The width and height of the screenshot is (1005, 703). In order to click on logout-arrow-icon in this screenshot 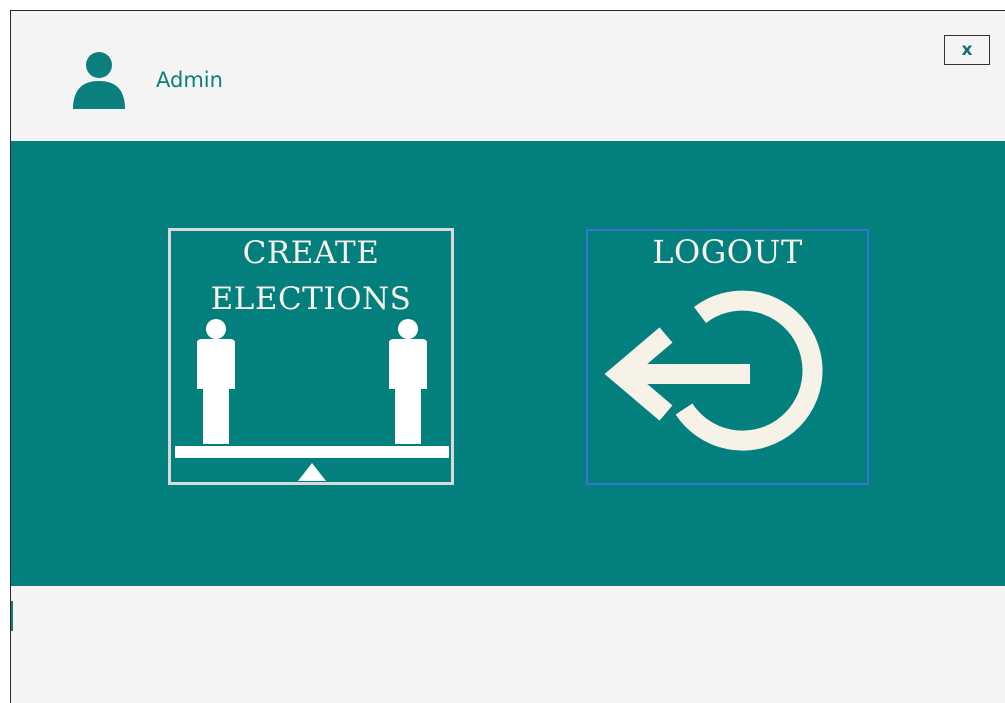, I will do `click(713, 370)`.